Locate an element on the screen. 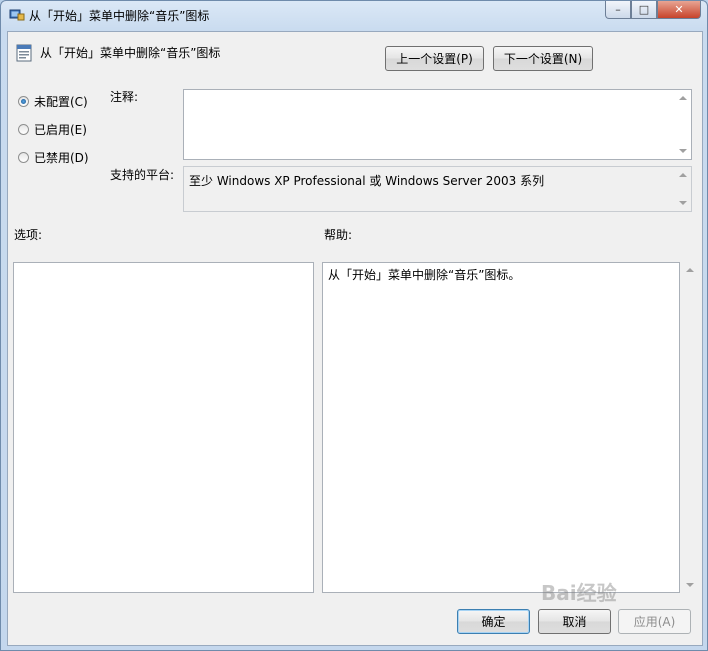 Image resolution: width=708 pixels, height=651 pixels. comment-label: 注释: is located at coordinates (124, 97).